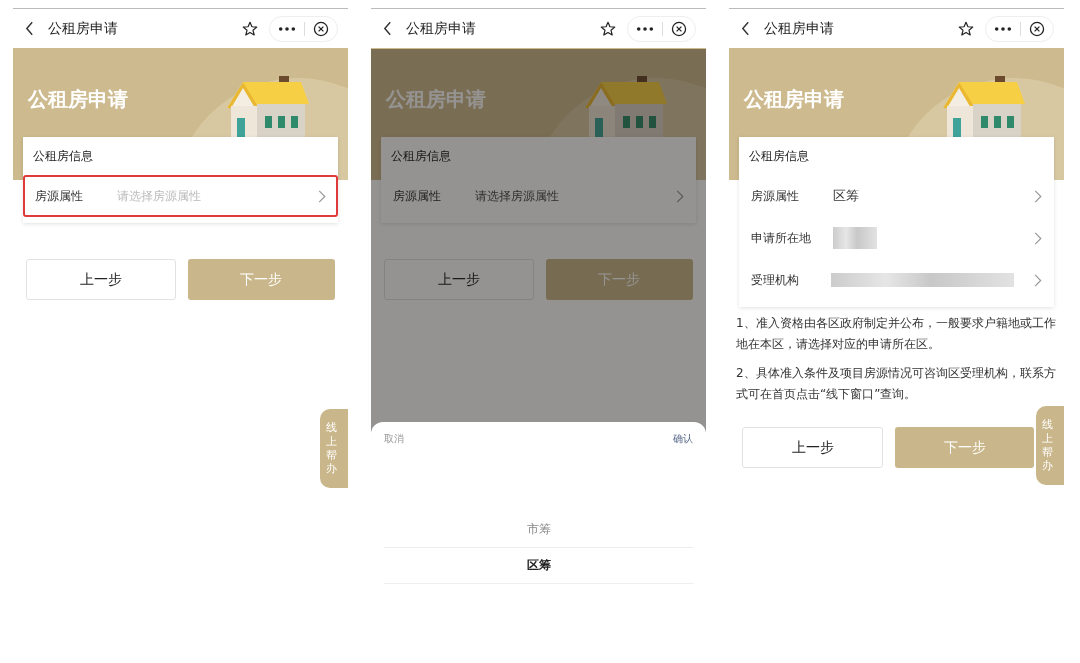 This screenshot has height=663, width=1080. I want to click on form-row: 申请所在地, so click(896, 238).